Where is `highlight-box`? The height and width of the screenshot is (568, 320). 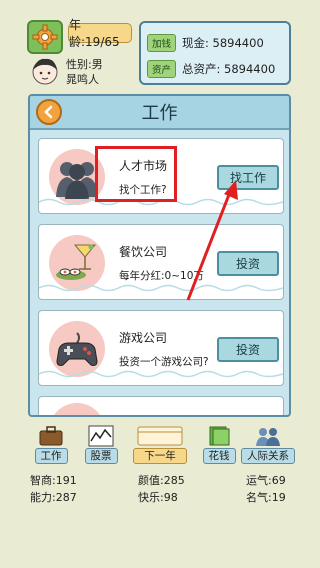
highlight-box is located at coordinates (136, 174).